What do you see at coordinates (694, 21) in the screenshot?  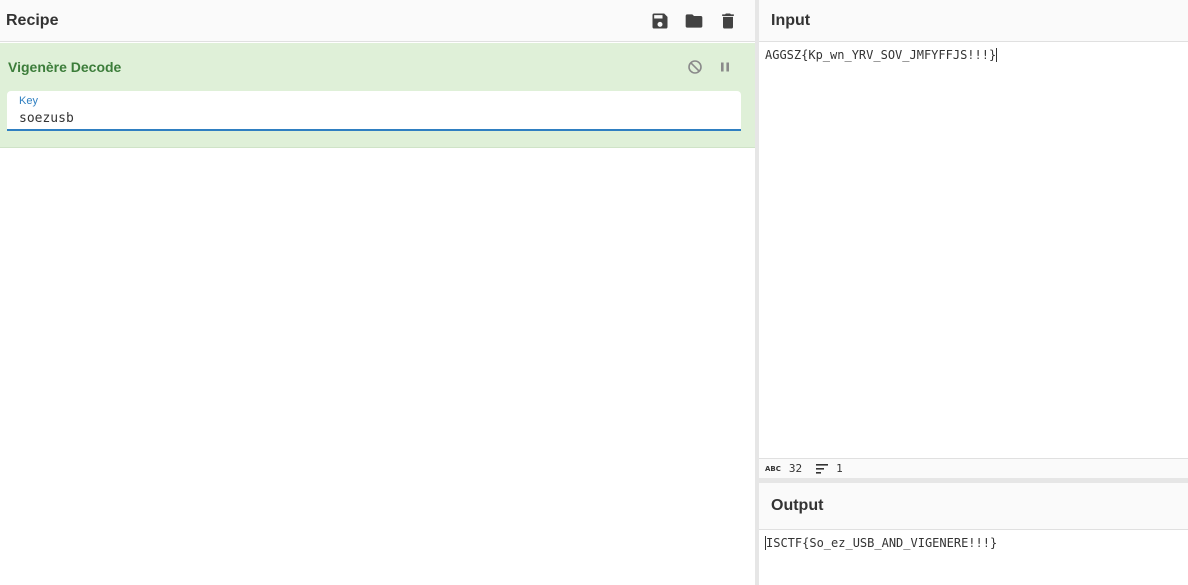 I see `folder-icon` at bounding box center [694, 21].